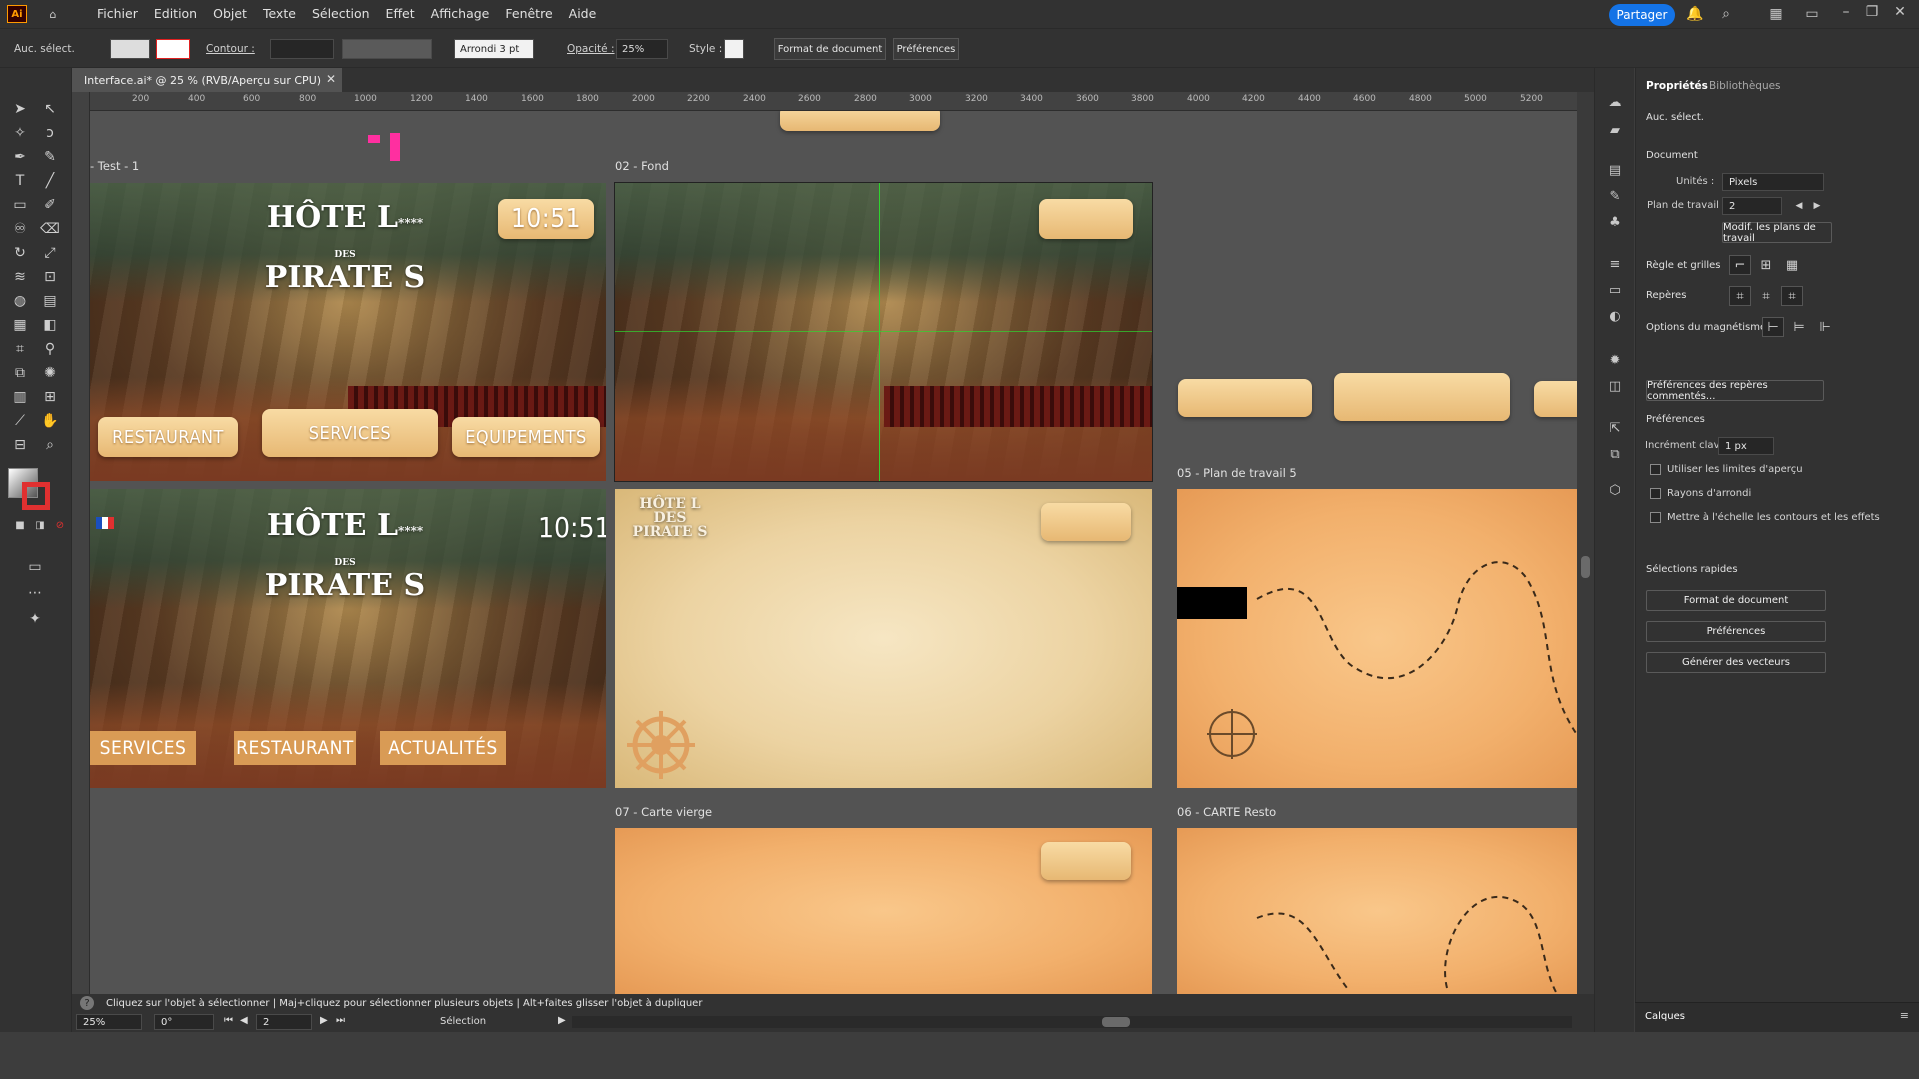 The height and width of the screenshot is (1079, 1919). Describe the element at coordinates (1736, 631) in the screenshot. I see `qa-preferences-button: Préférences` at that location.